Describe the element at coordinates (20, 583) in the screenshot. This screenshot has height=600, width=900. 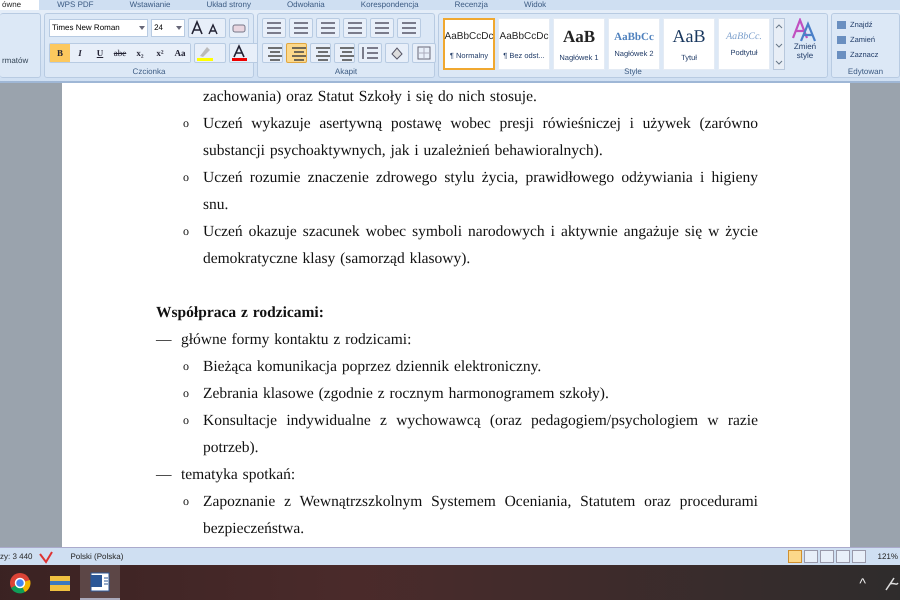
I see `browser-icon` at that location.